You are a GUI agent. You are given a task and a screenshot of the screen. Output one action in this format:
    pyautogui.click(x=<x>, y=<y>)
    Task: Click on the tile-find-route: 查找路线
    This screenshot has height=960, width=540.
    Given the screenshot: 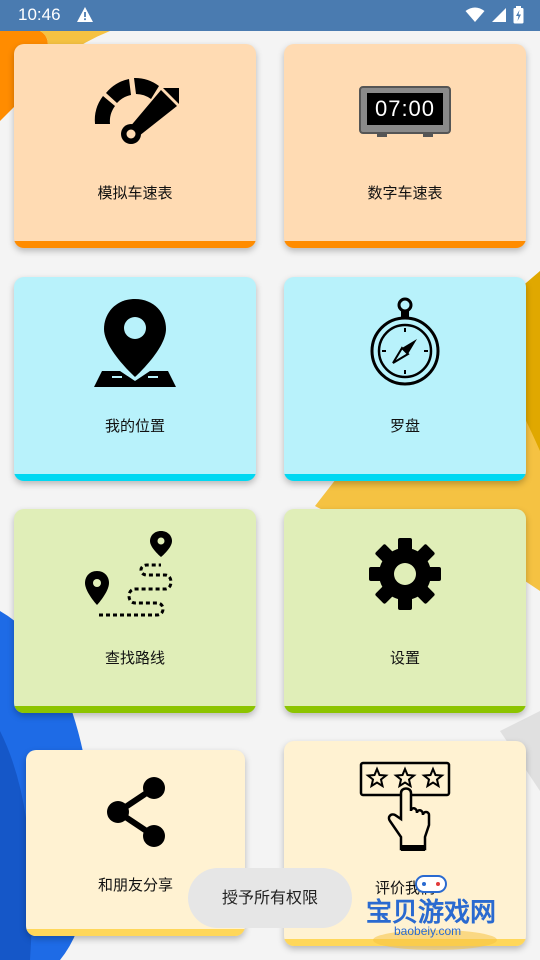 What is the action you would take?
    pyautogui.click(x=135, y=611)
    